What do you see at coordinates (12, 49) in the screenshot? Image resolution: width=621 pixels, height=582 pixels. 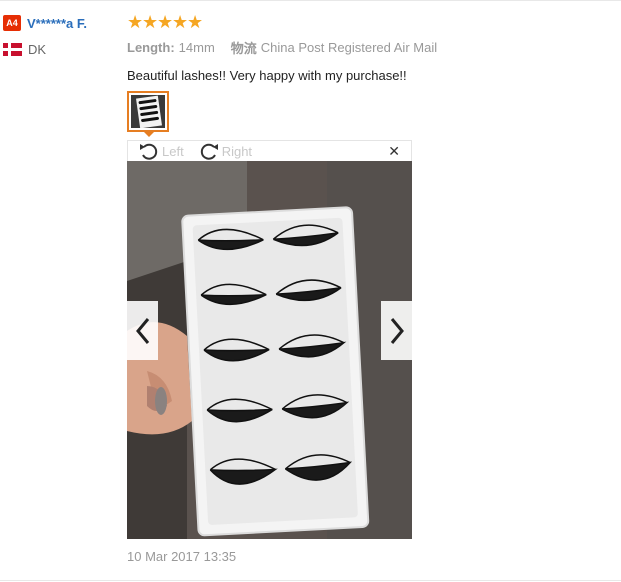 I see `denmark-flag-icon` at bounding box center [12, 49].